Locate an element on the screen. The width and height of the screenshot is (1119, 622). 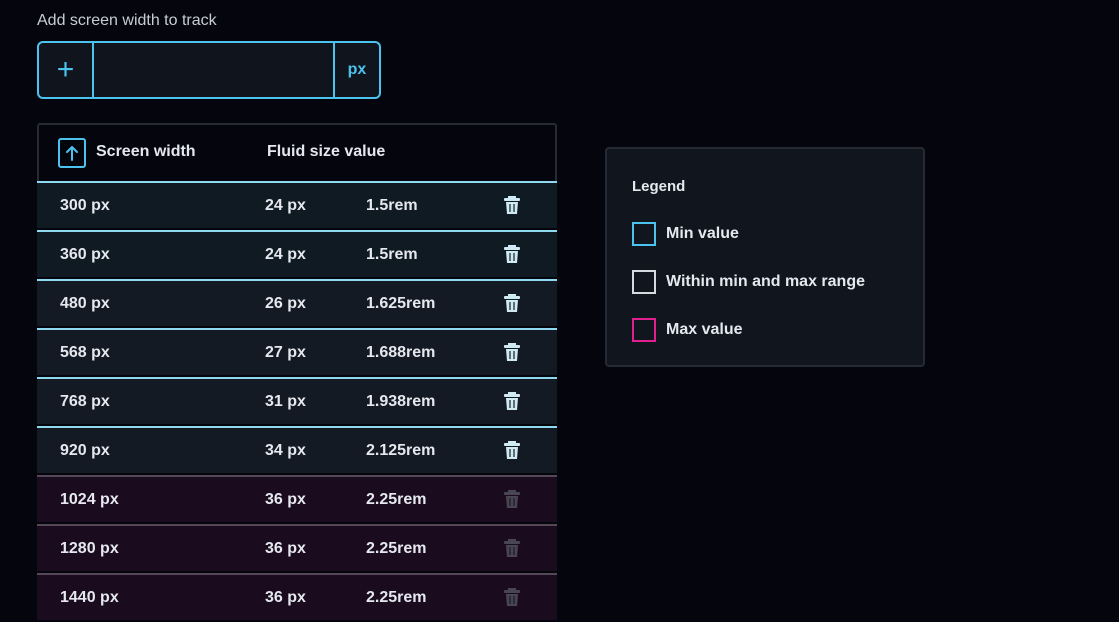
legend-item: Min value is located at coordinates (685, 234).